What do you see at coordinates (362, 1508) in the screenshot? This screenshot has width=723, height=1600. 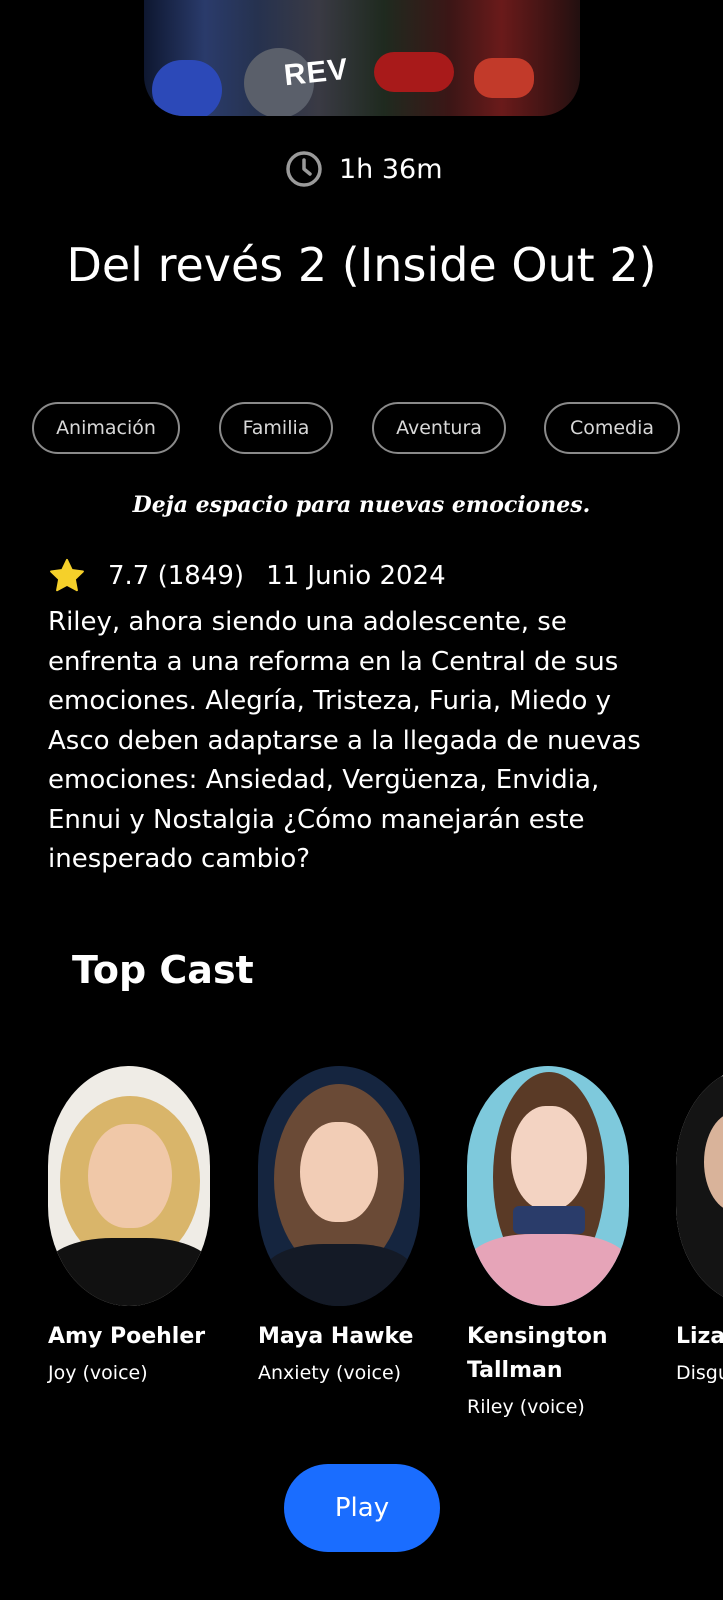 I see `play-button: Play` at bounding box center [362, 1508].